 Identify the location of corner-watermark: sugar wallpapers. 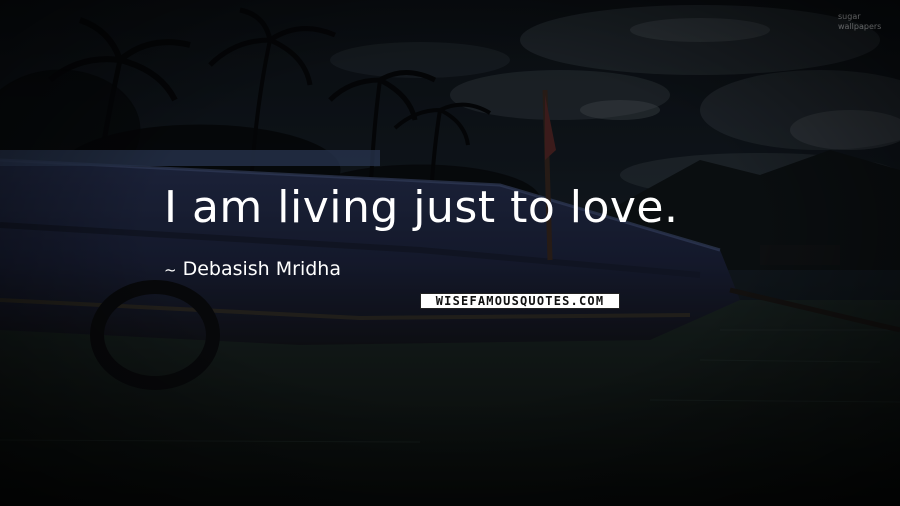
(860, 21).